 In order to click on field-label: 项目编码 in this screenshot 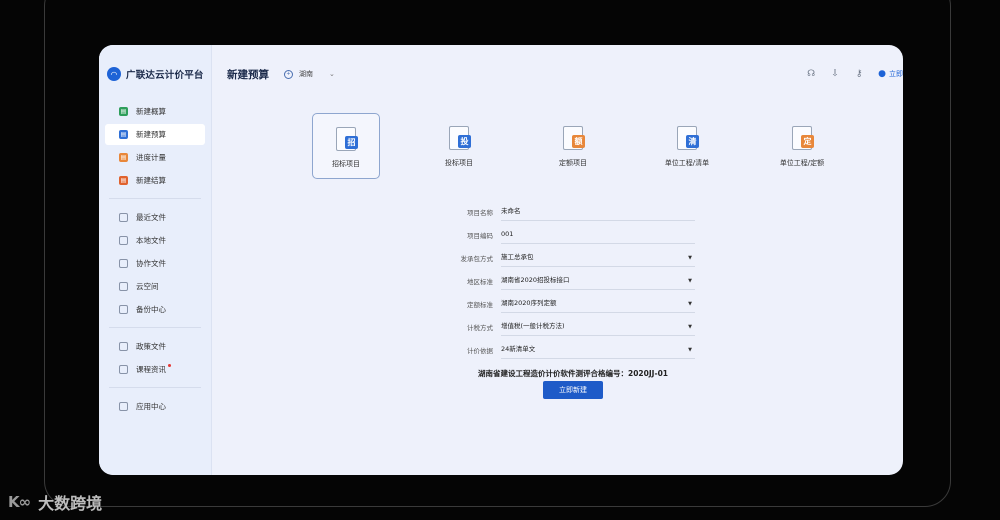, I will do `click(480, 235)`.